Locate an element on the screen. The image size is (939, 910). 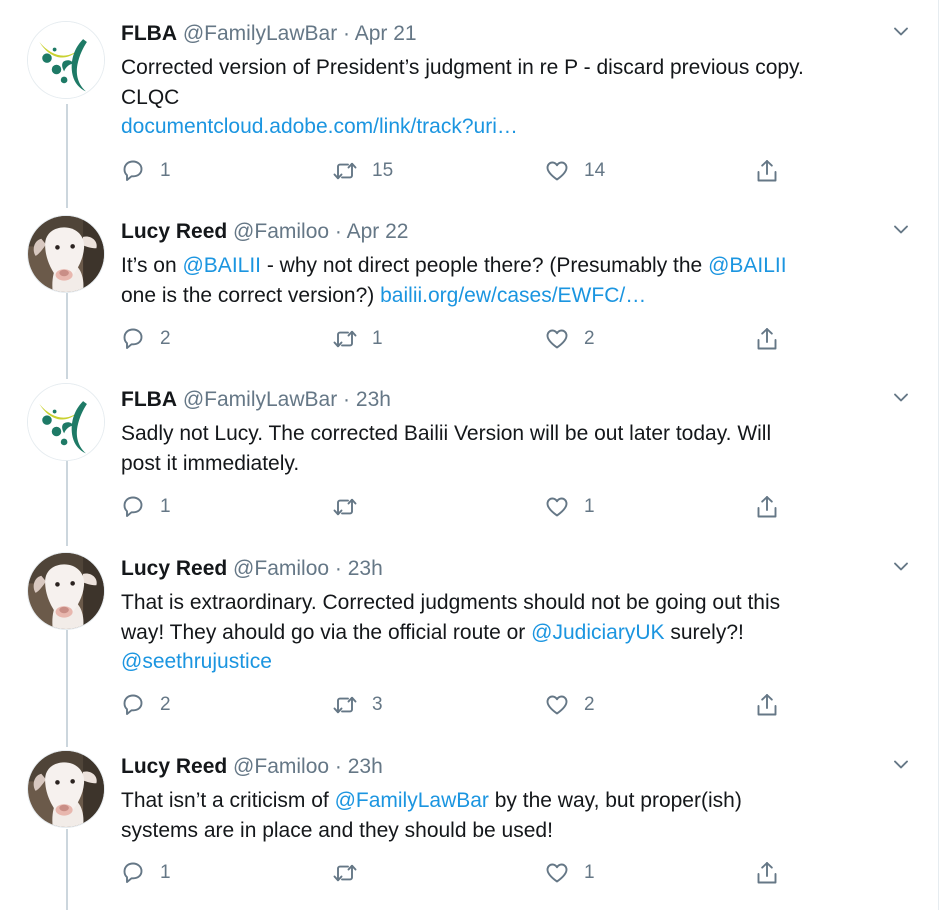
tweet-text-segment: one is the correct version?) is located at coordinates (251, 295).